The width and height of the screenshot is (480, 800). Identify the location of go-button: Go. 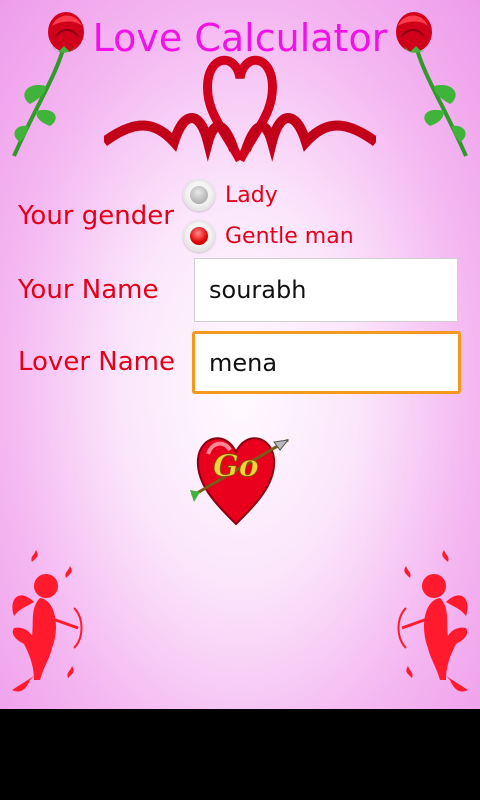
(241, 477).